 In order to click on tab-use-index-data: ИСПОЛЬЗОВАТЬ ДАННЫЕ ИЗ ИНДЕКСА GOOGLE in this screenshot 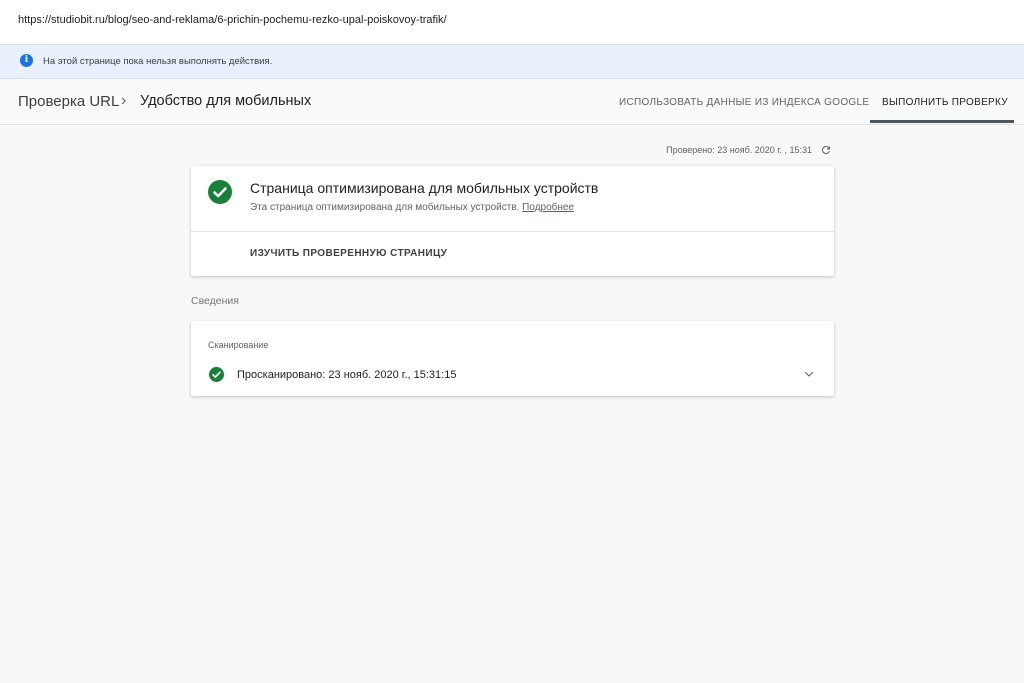, I will do `click(744, 102)`.